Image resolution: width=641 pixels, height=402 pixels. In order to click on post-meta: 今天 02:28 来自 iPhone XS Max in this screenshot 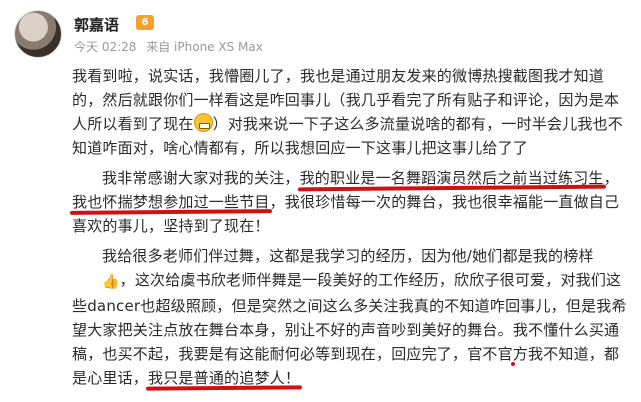, I will do `click(171, 46)`.